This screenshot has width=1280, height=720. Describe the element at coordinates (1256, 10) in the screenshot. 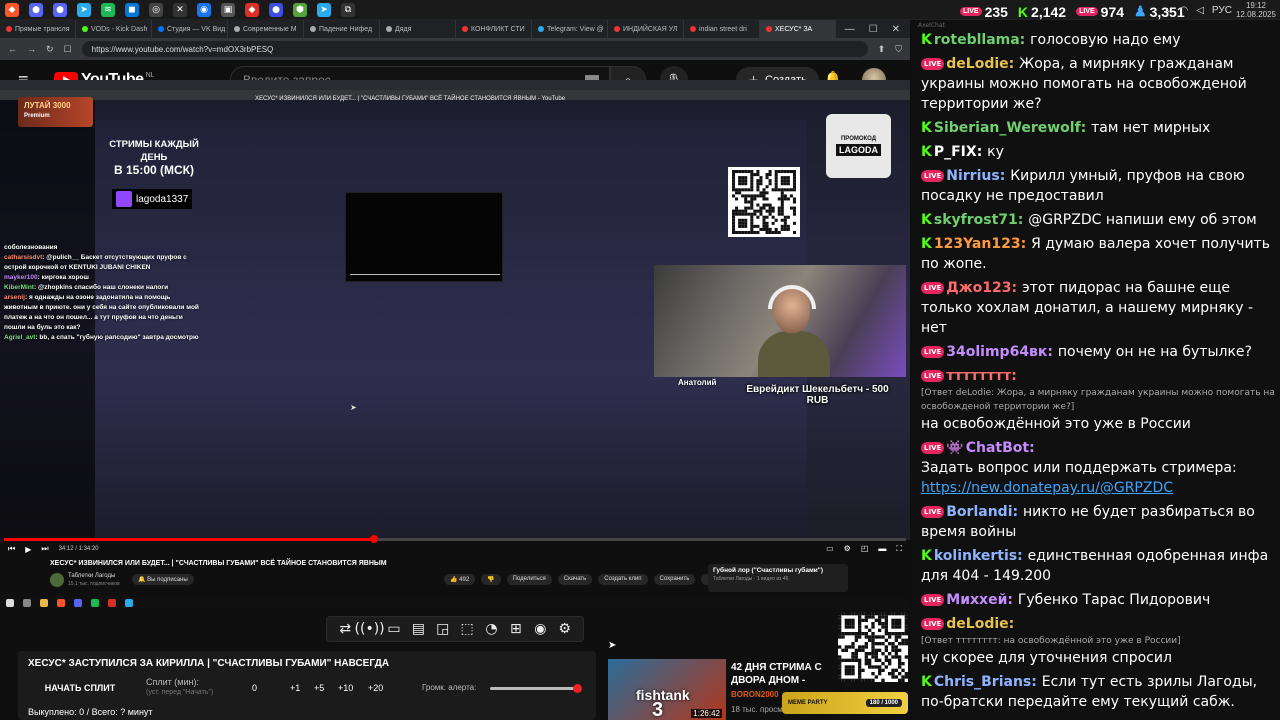

I see `clock: 19:12 12.08.2025` at that location.